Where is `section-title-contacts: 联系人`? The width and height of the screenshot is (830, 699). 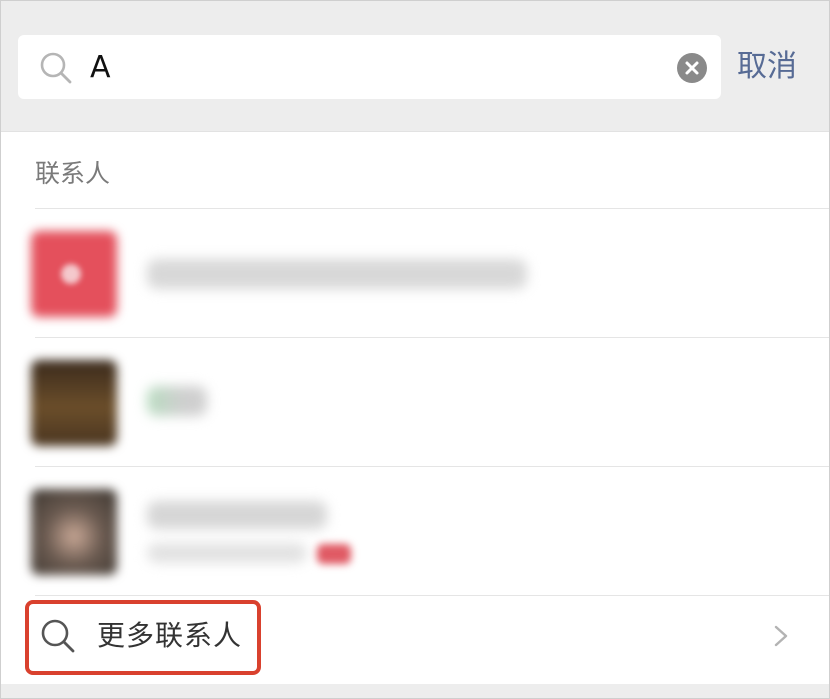
section-title-contacts: 联系人 is located at coordinates (73, 173).